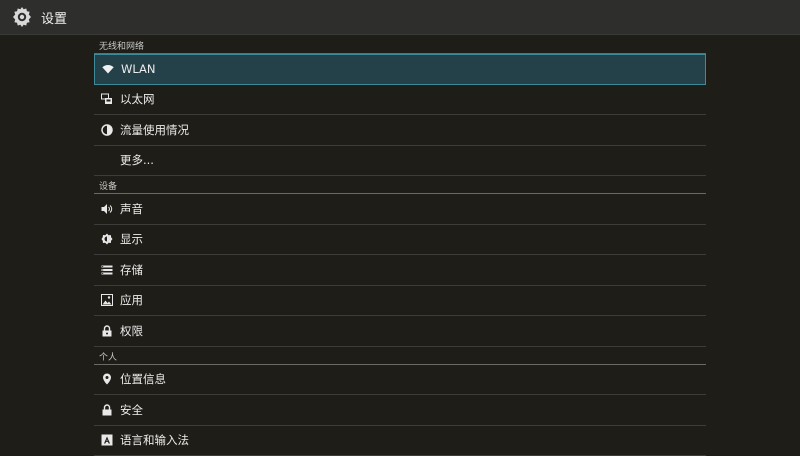 This screenshot has height=456, width=800. Describe the element at coordinates (131, 331) in the screenshot. I see `settings-item-label: 权限` at that location.